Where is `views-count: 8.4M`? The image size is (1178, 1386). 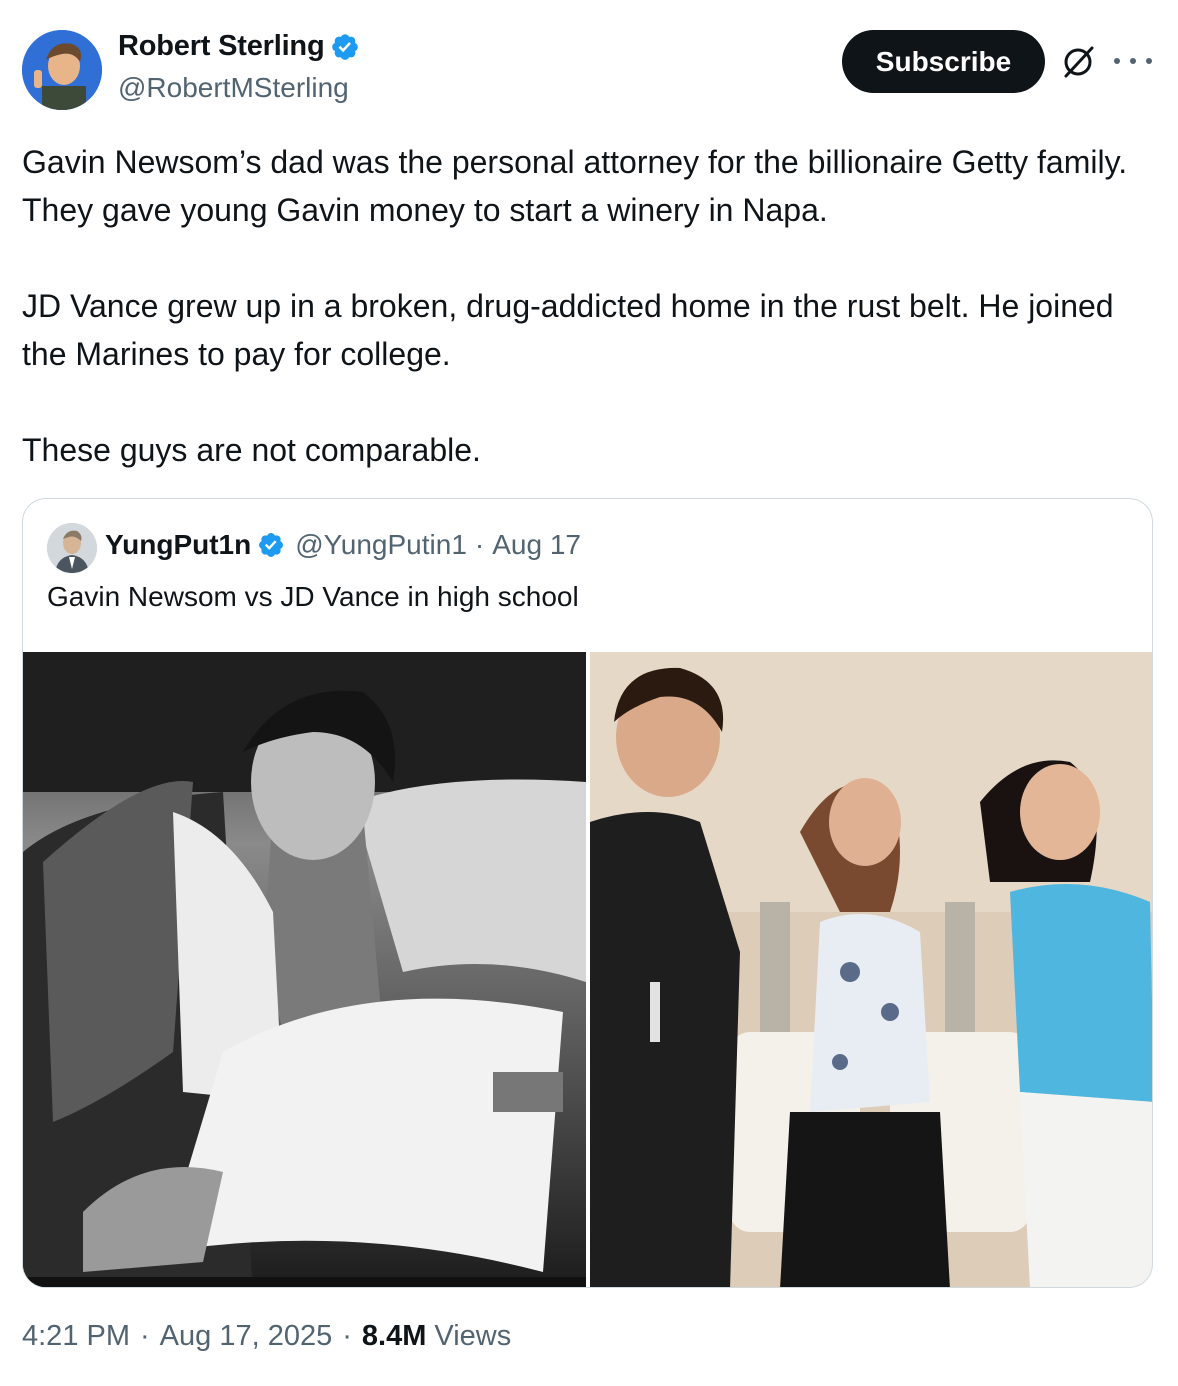 views-count: 8.4M is located at coordinates (394, 1336).